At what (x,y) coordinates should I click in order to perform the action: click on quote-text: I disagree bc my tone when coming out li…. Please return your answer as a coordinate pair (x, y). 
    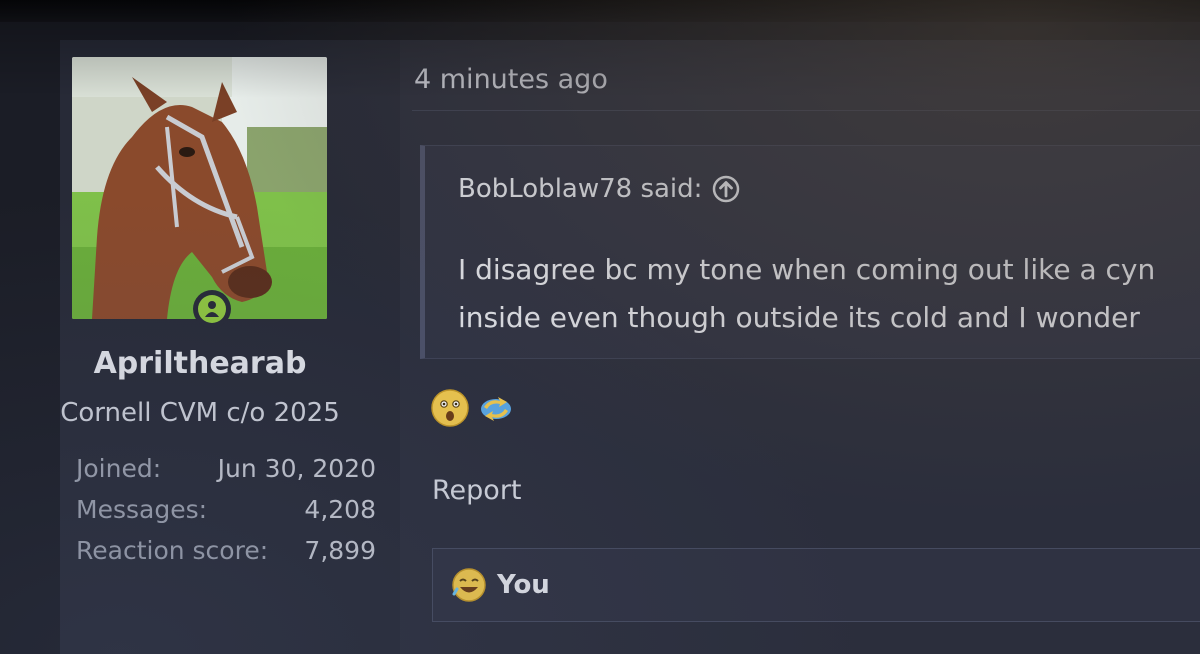
    Looking at the image, I should click on (829, 294).